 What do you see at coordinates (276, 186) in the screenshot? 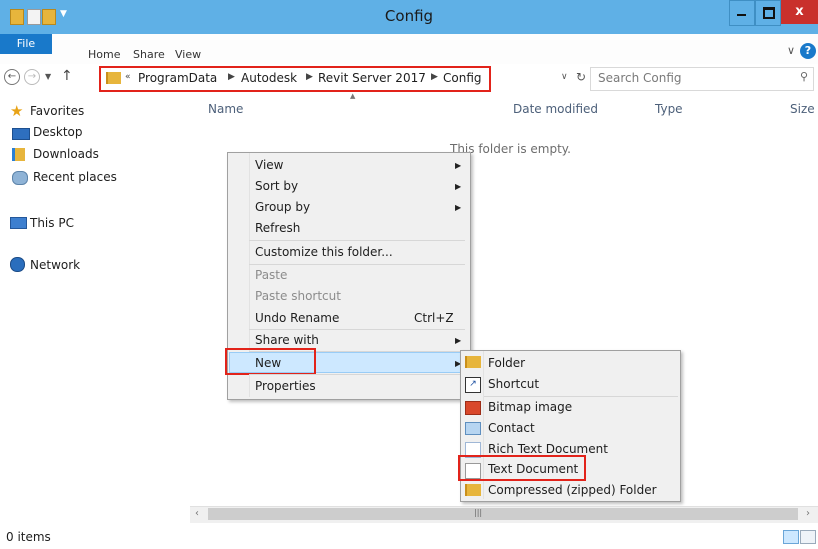
I see `menu-item-sort-by: Sort by` at bounding box center [276, 186].